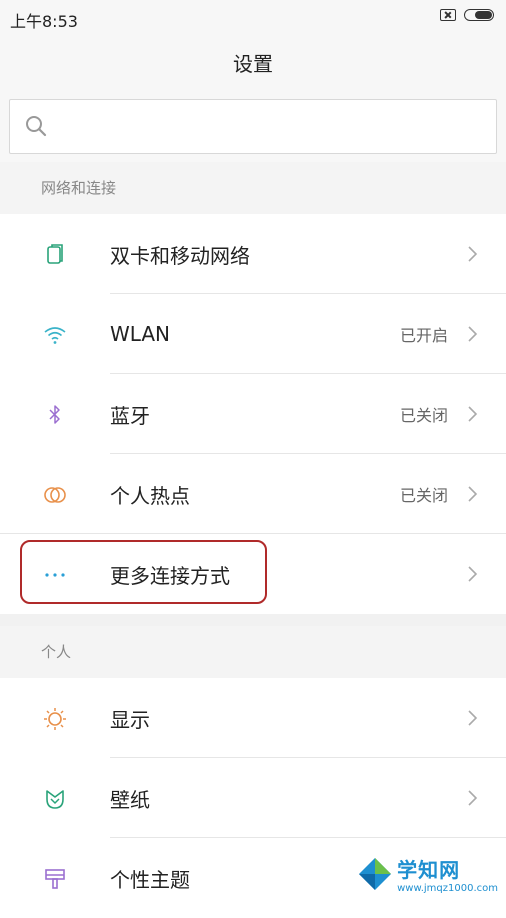 The height and width of the screenshot is (918, 506). I want to click on section-header-network: 网络和连接, so click(253, 188).